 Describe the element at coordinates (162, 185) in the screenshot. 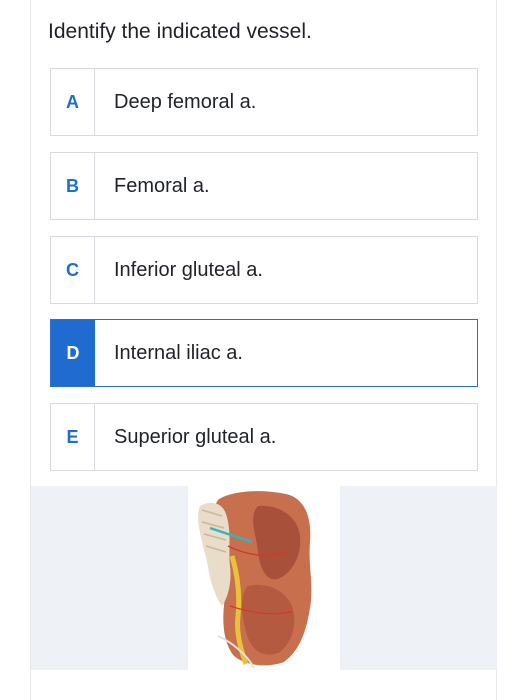

I see `option-label: Femoral a.` at that location.